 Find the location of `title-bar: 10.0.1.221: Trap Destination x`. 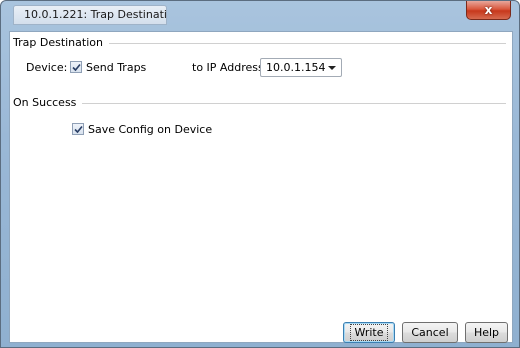

title-bar: 10.0.1.221: Trap Destination x is located at coordinates (260, 16).